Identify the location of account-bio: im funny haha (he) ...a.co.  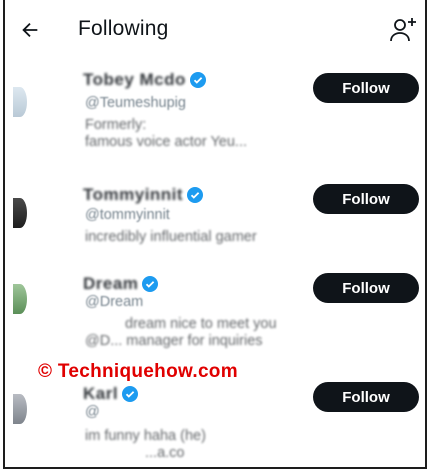
(145, 444).